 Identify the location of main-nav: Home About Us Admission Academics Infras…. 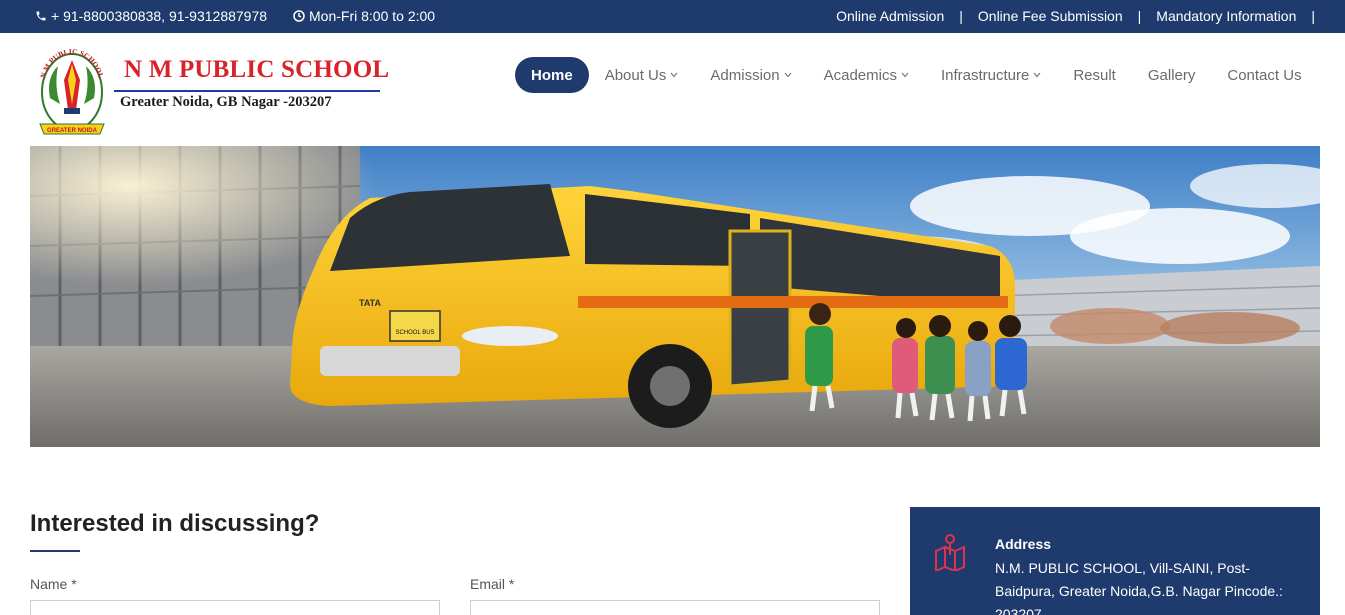
(908, 75).